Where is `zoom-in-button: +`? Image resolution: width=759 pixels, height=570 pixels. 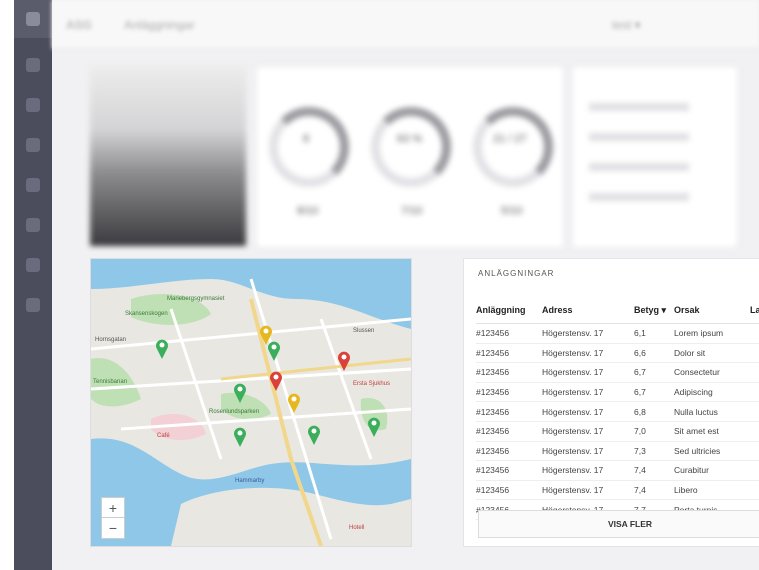 zoom-in-button: + is located at coordinates (113, 508).